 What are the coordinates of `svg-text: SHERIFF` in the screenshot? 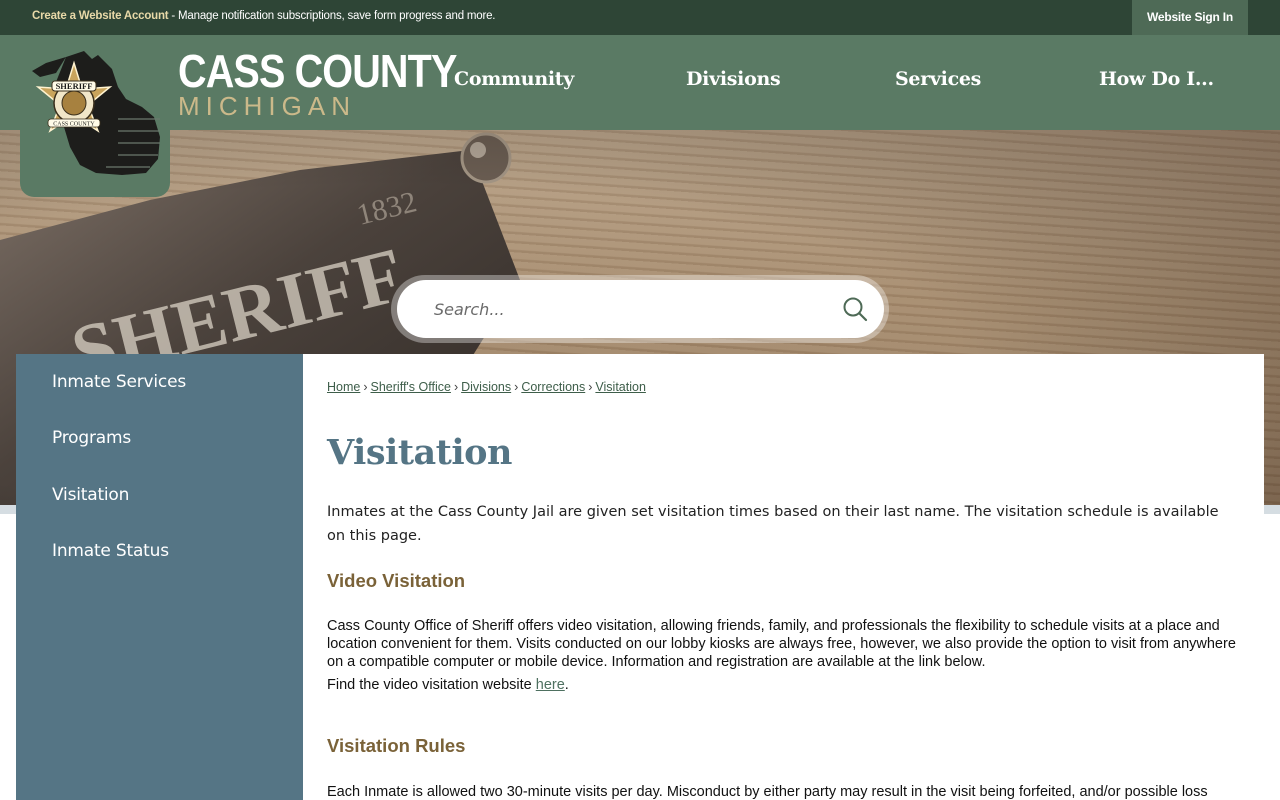 It's located at (74, 86).